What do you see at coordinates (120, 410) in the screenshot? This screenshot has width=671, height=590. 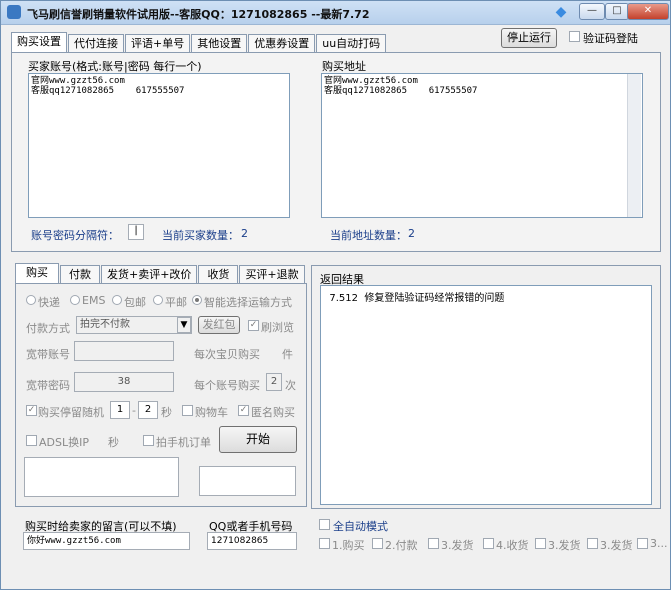 I see `stay-min-input: 1` at bounding box center [120, 410].